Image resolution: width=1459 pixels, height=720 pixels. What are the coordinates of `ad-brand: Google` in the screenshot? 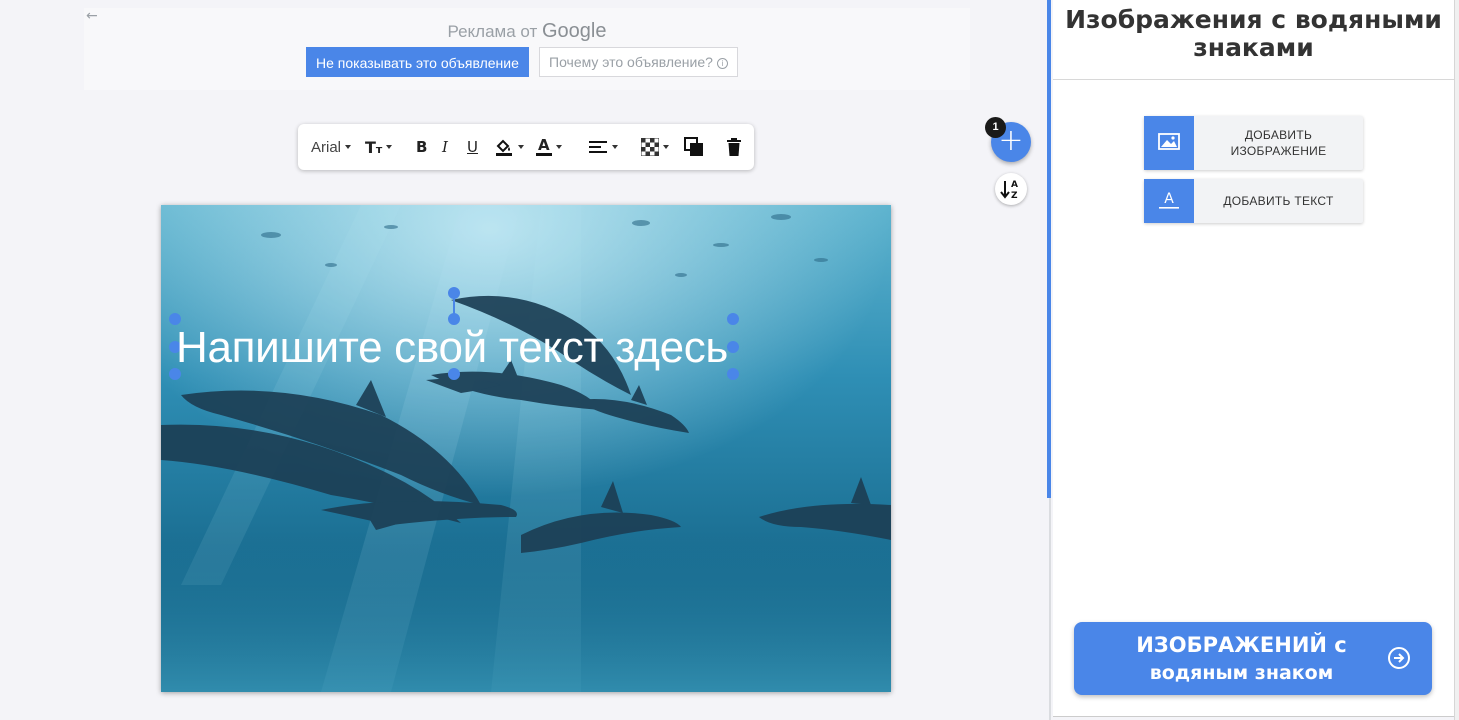 It's located at (574, 31).